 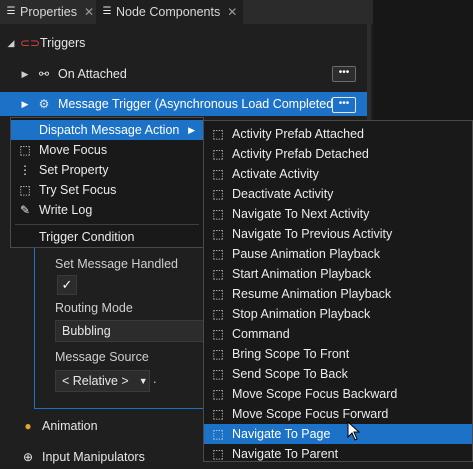 What do you see at coordinates (107, 224) in the screenshot?
I see `menu-separator` at bounding box center [107, 224].